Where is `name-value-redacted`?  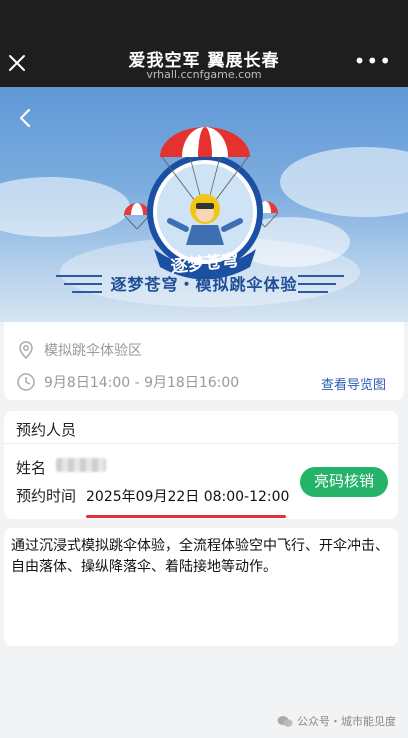
name-value-redacted is located at coordinates (81, 465).